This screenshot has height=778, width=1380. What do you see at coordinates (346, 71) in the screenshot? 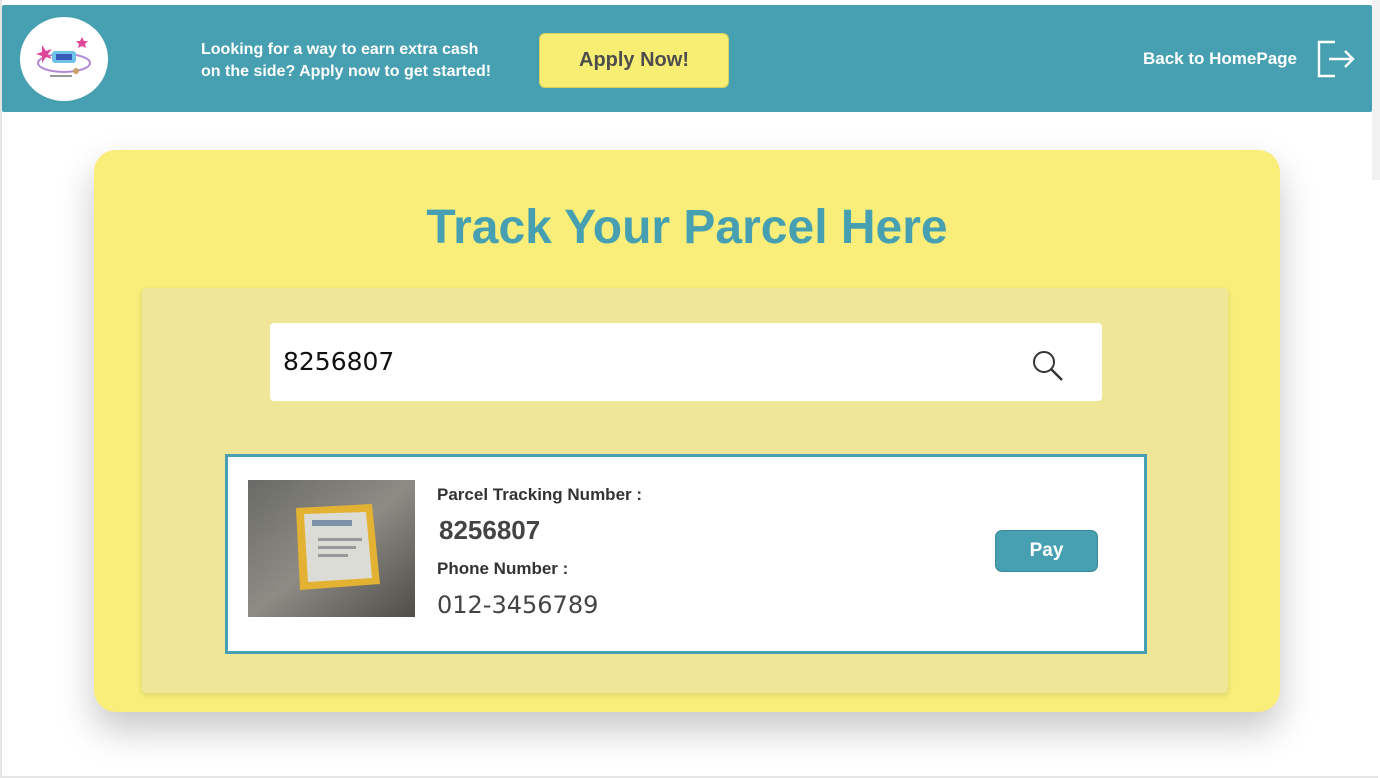
I see `promo-line-2: on the side? Apply now to get started!` at bounding box center [346, 71].